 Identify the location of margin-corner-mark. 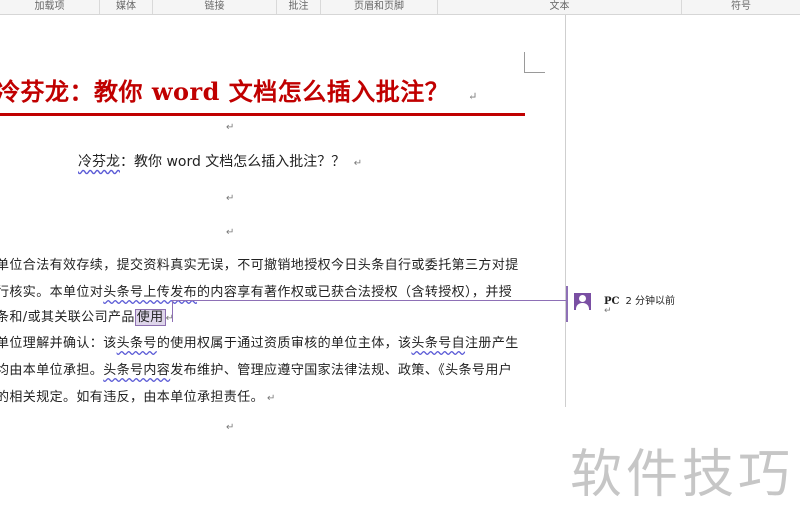
(534, 62).